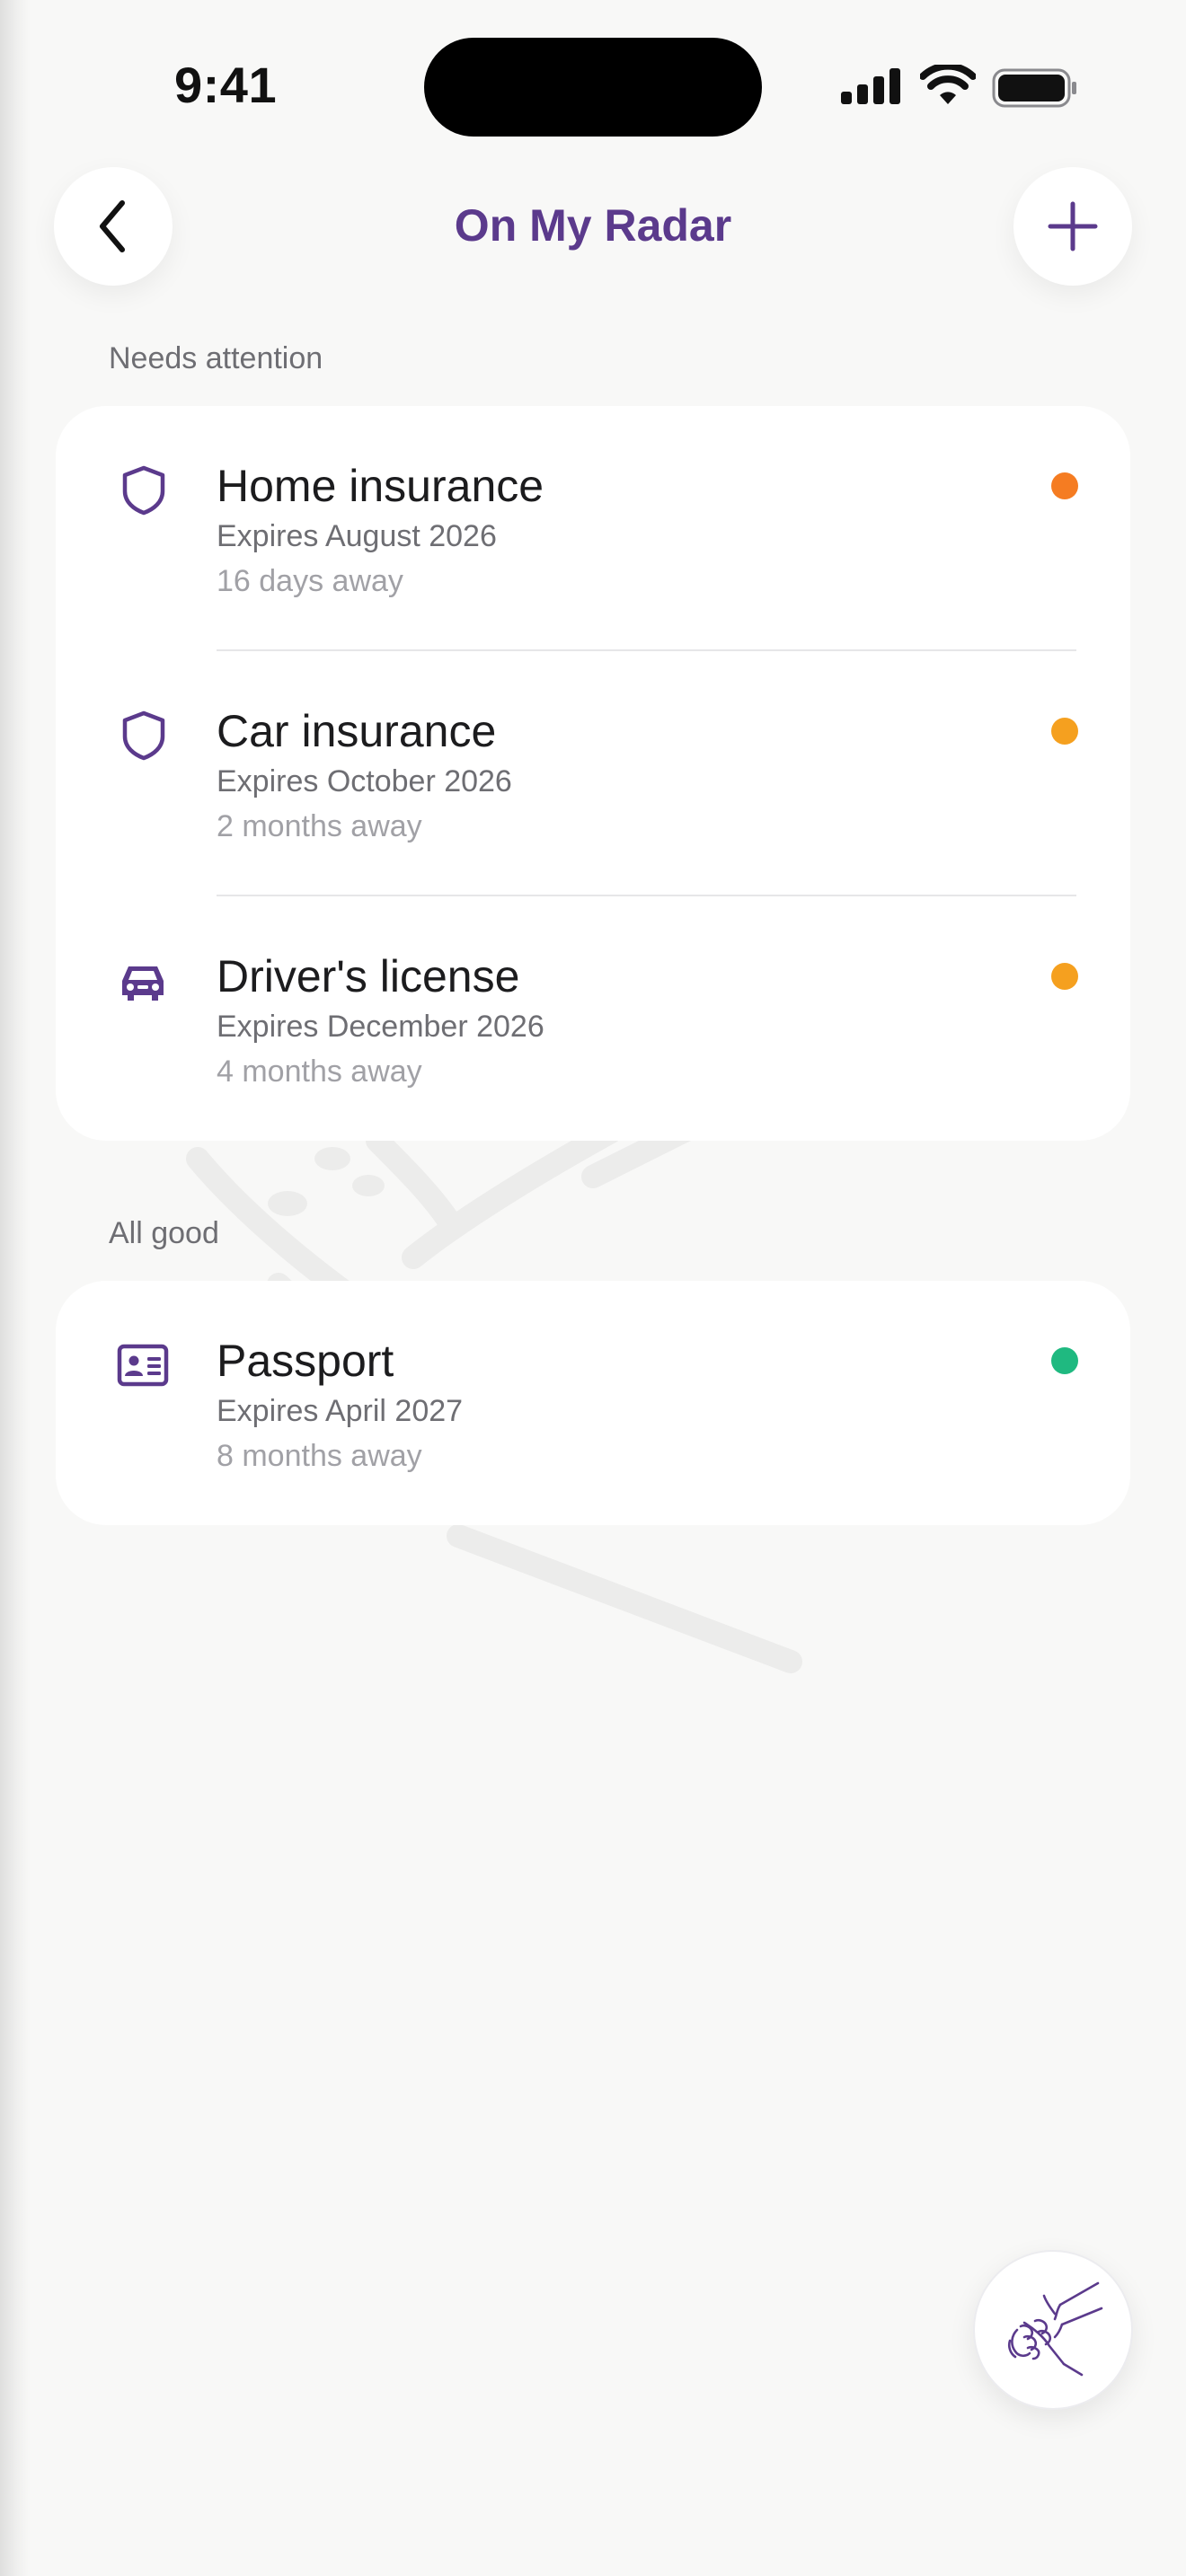  Describe the element at coordinates (357, 536) in the screenshot. I see `item-expiry: Expires August 2026` at that location.